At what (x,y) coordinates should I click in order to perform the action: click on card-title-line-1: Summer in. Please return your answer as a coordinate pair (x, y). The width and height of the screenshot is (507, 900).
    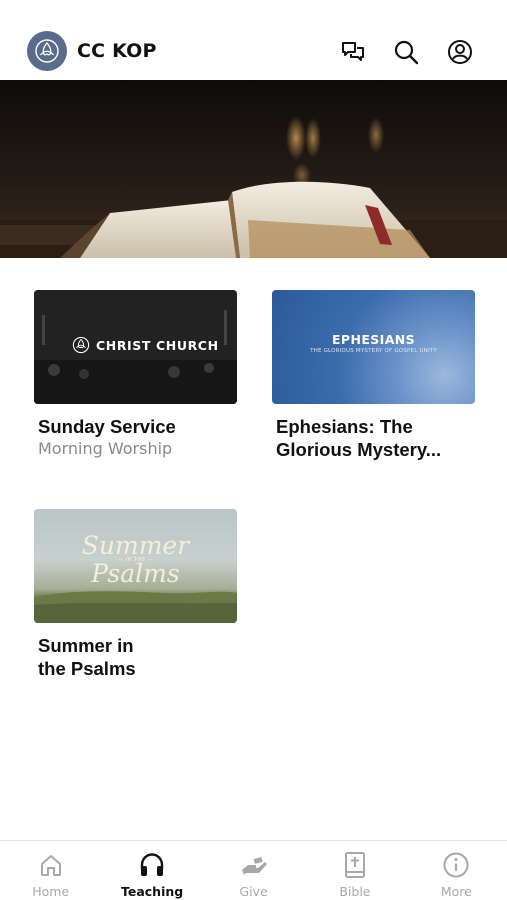
    Looking at the image, I should click on (86, 645).